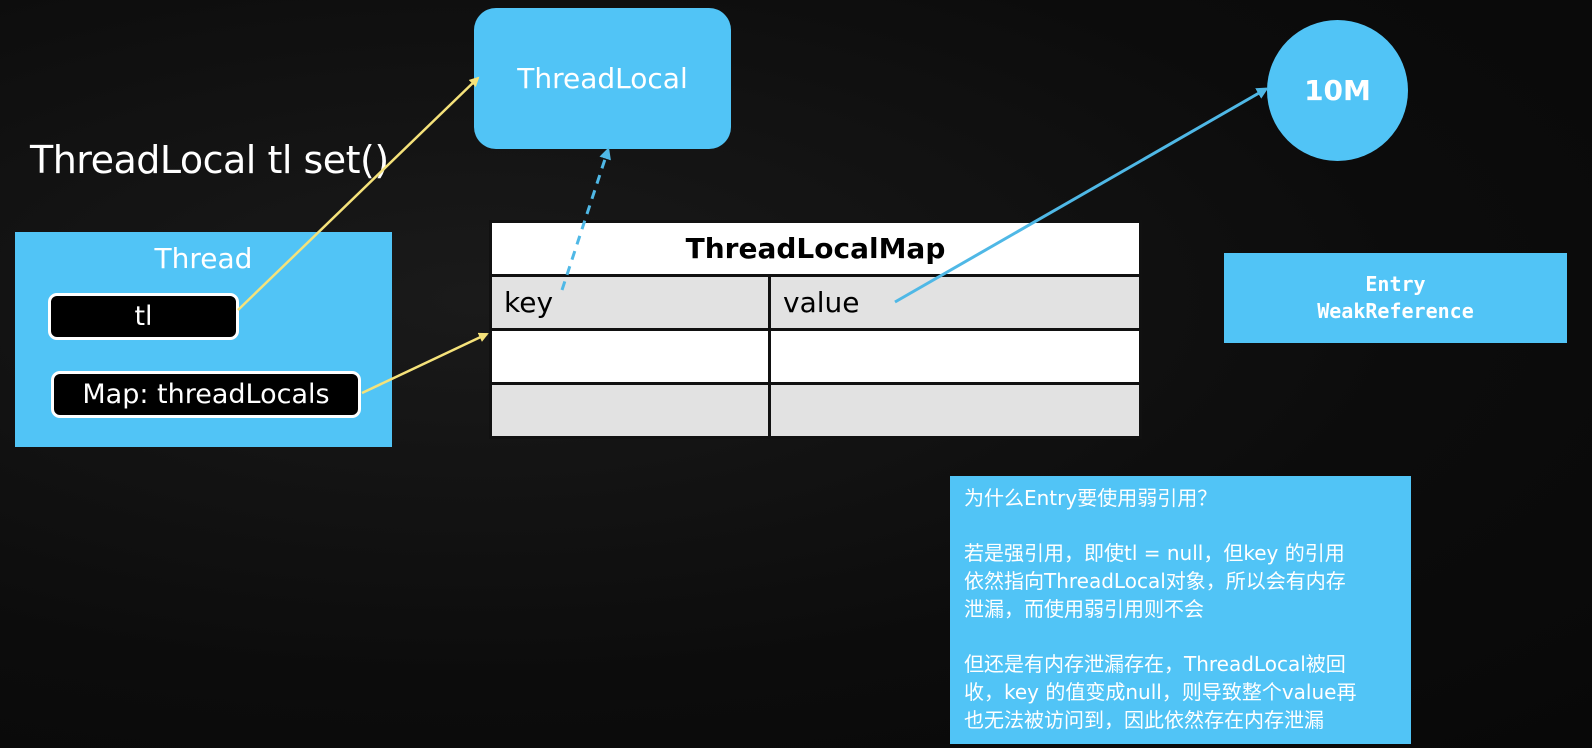 The width and height of the screenshot is (1592, 748). I want to click on note-question: 为什么Entry要使用弱引用？, so click(1181, 498).